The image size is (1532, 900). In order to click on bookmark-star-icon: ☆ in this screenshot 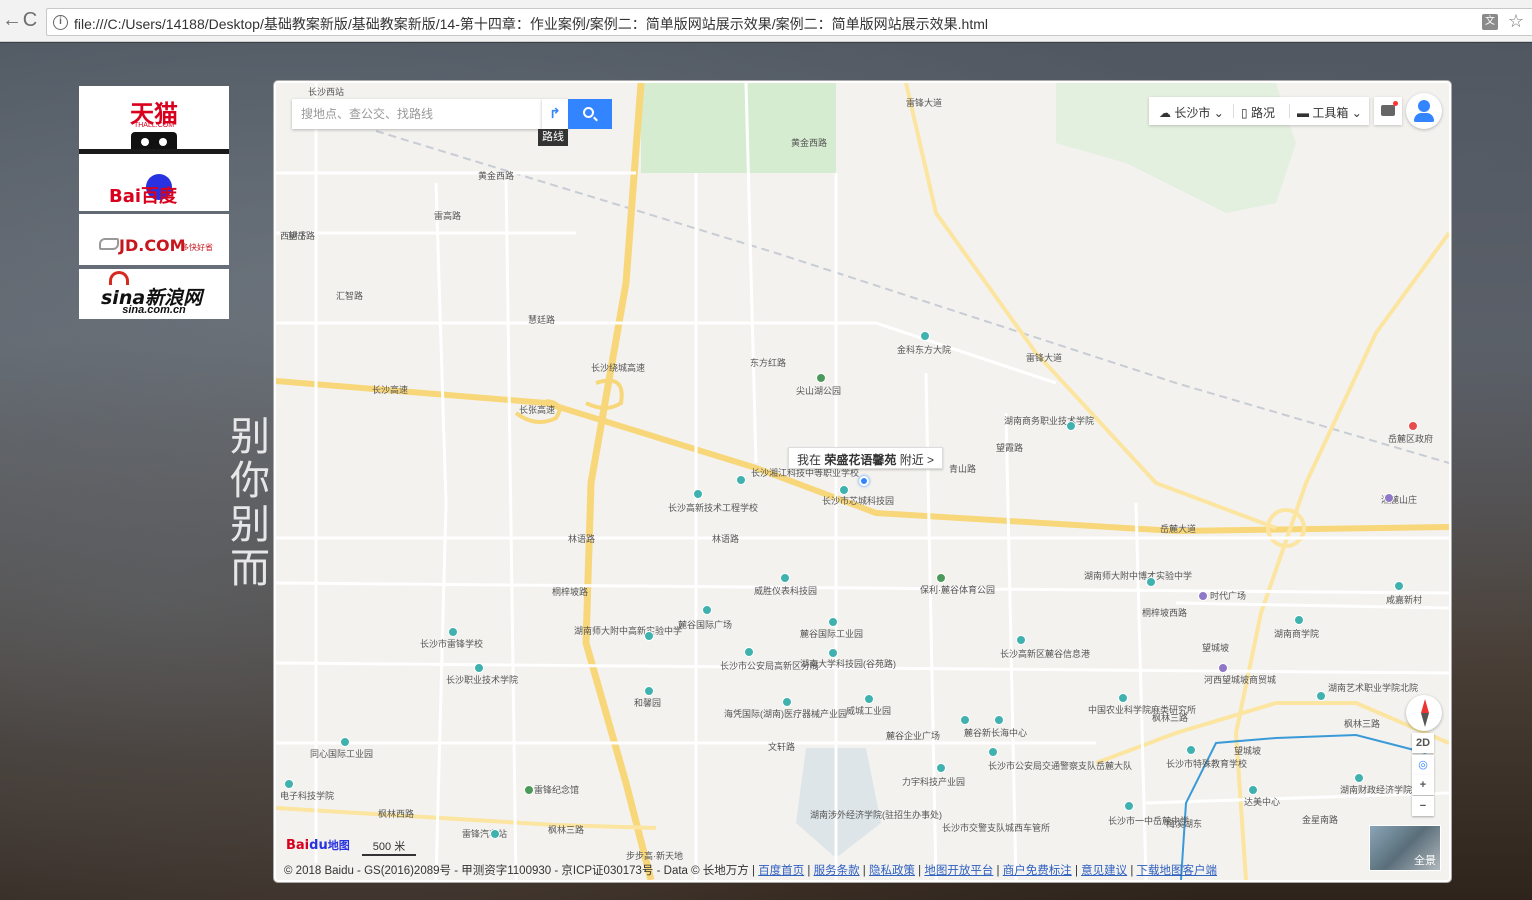, I will do `click(1516, 21)`.